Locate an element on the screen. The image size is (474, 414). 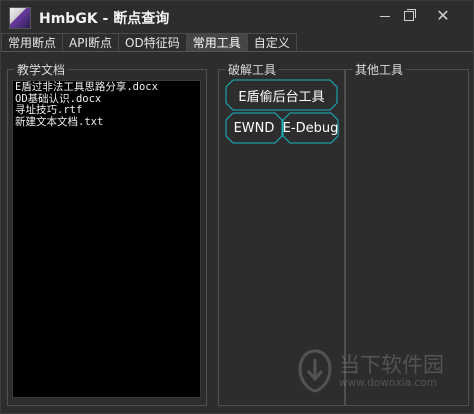
e-shield-tool-label: E盾偷后台工具 is located at coordinates (281, 97).